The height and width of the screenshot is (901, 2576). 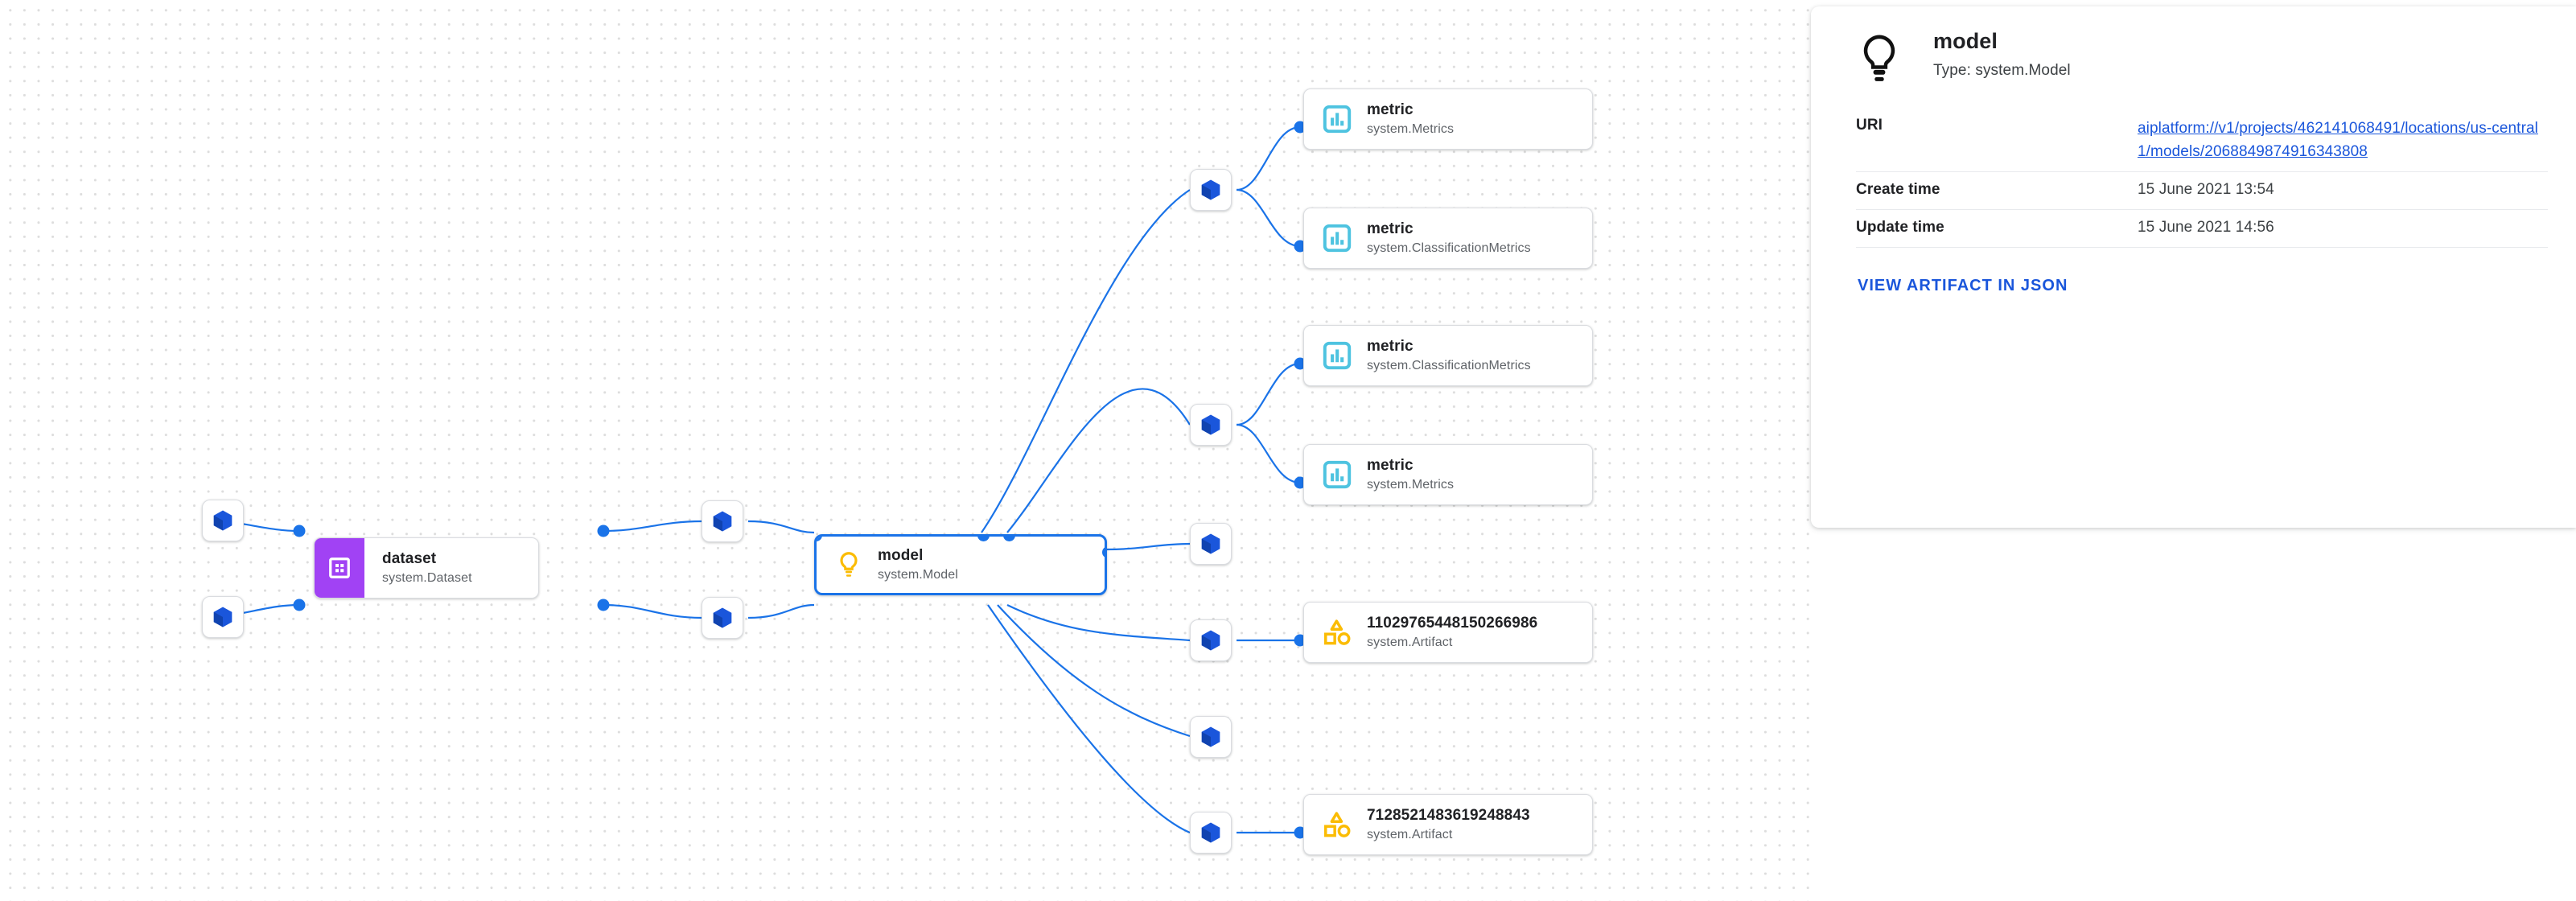 I want to click on panel-header: model Type: system.Model, so click(x=2193, y=45).